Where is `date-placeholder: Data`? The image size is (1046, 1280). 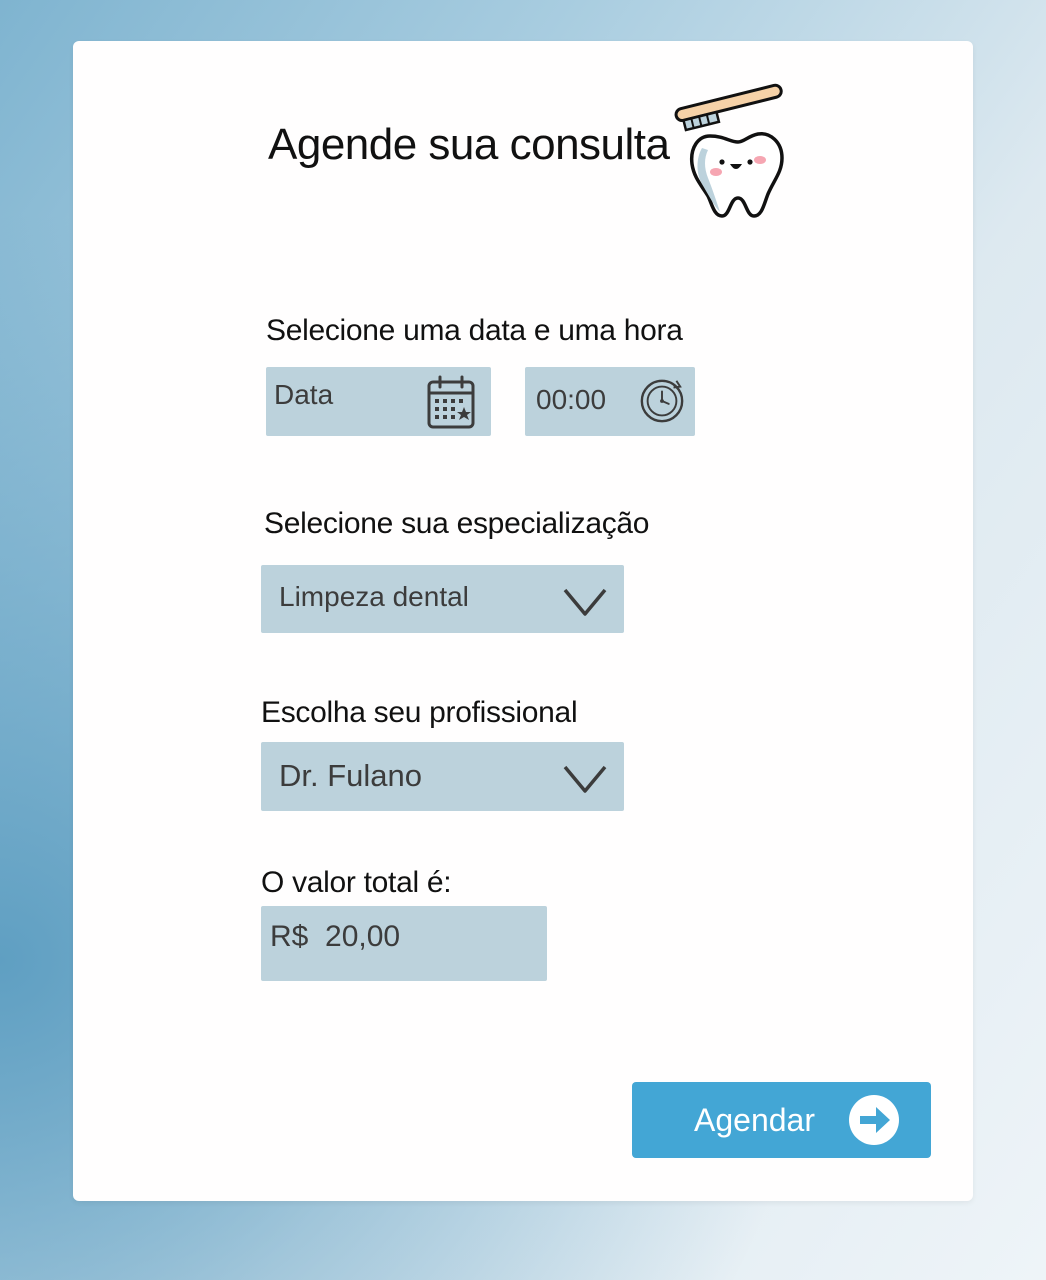
date-placeholder: Data is located at coordinates (304, 394).